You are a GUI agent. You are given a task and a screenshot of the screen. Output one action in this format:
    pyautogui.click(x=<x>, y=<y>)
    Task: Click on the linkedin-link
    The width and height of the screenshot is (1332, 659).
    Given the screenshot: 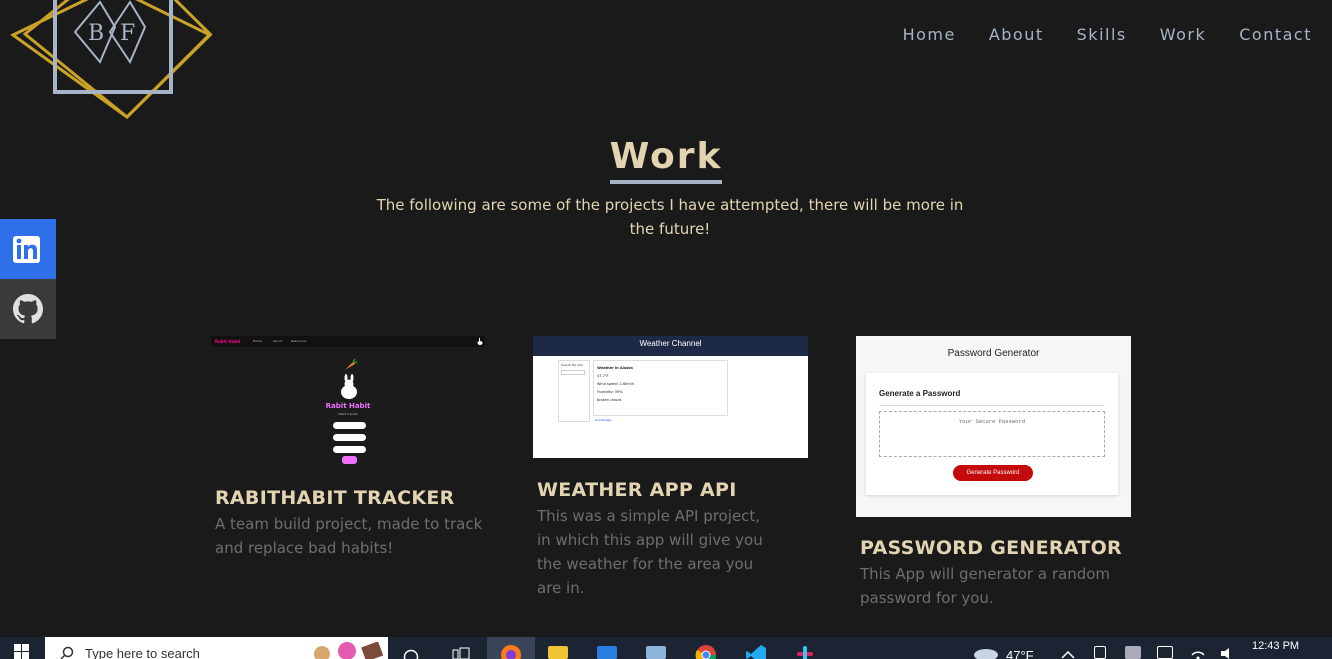 What is the action you would take?
    pyautogui.click(x=28, y=249)
    